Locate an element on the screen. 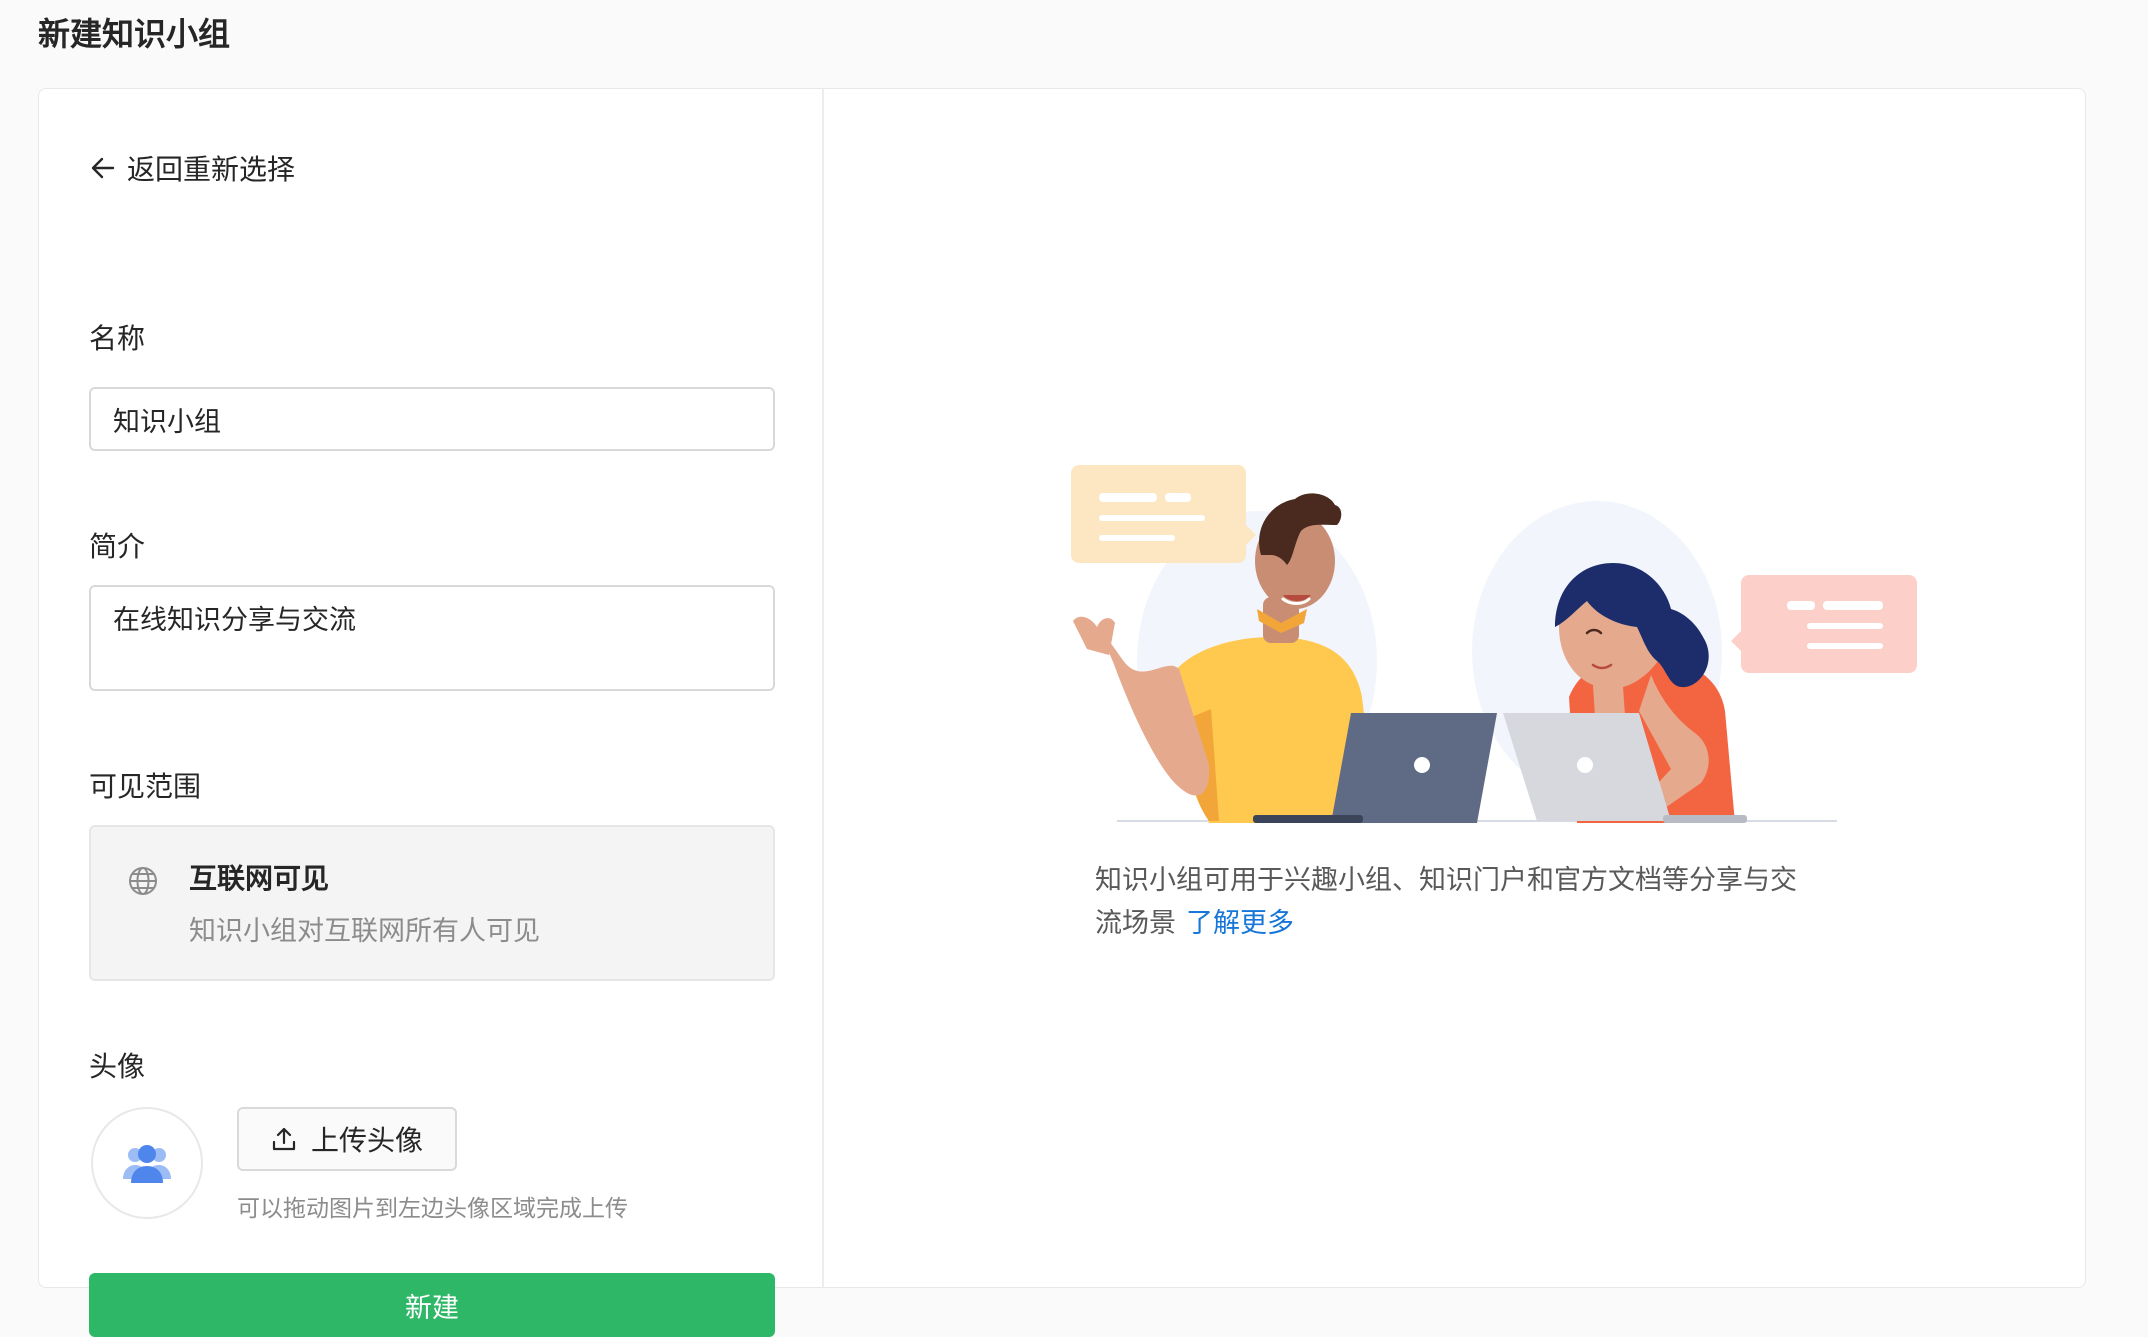 Image resolution: width=2148 pixels, height=1337 pixels. intro-textarea-value: 在线知识分享与交流 is located at coordinates (234, 620).